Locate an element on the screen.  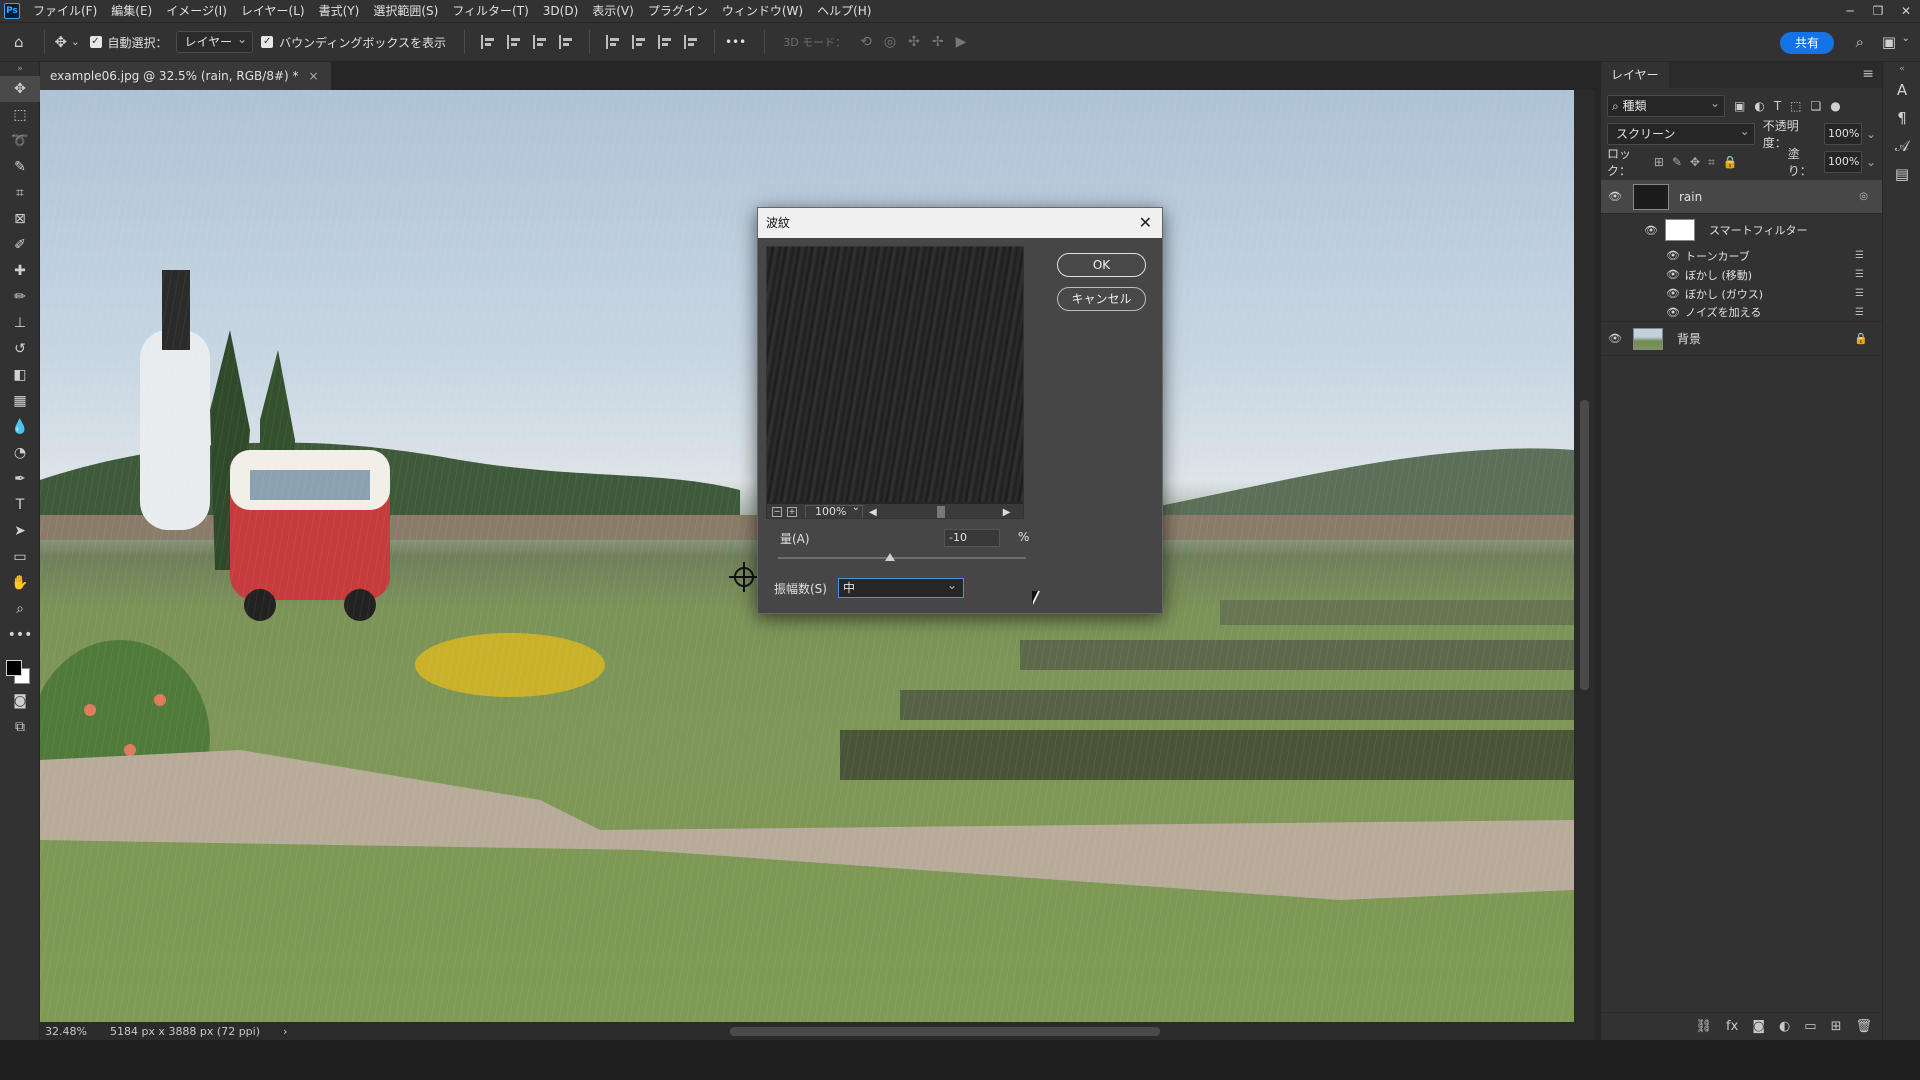
character-panel-icon: A is located at coordinates (1901, 90).